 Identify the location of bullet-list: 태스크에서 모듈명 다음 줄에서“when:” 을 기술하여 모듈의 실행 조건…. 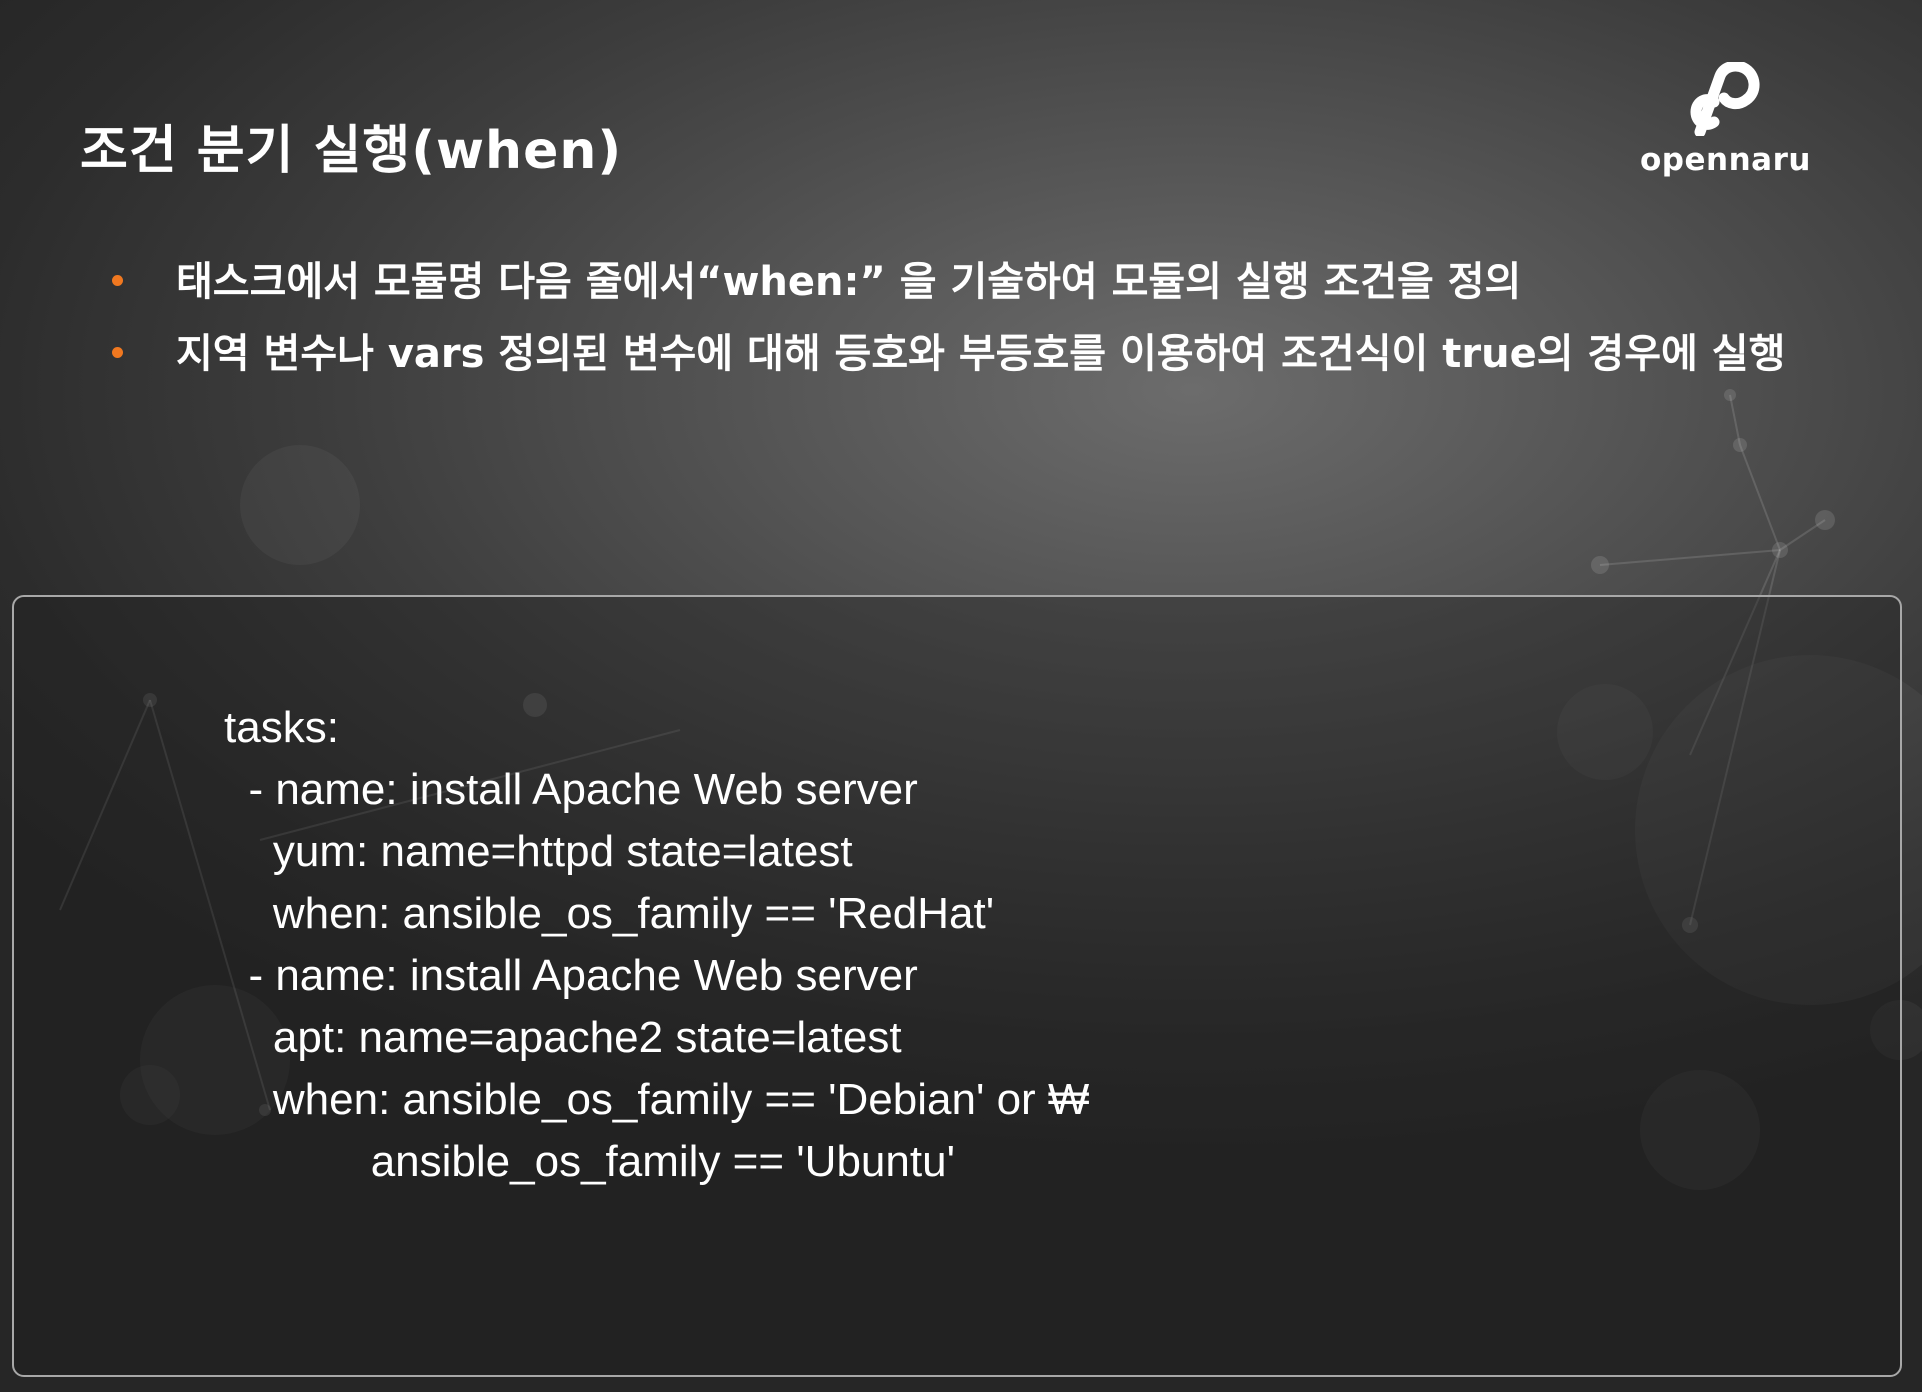
(970, 330).